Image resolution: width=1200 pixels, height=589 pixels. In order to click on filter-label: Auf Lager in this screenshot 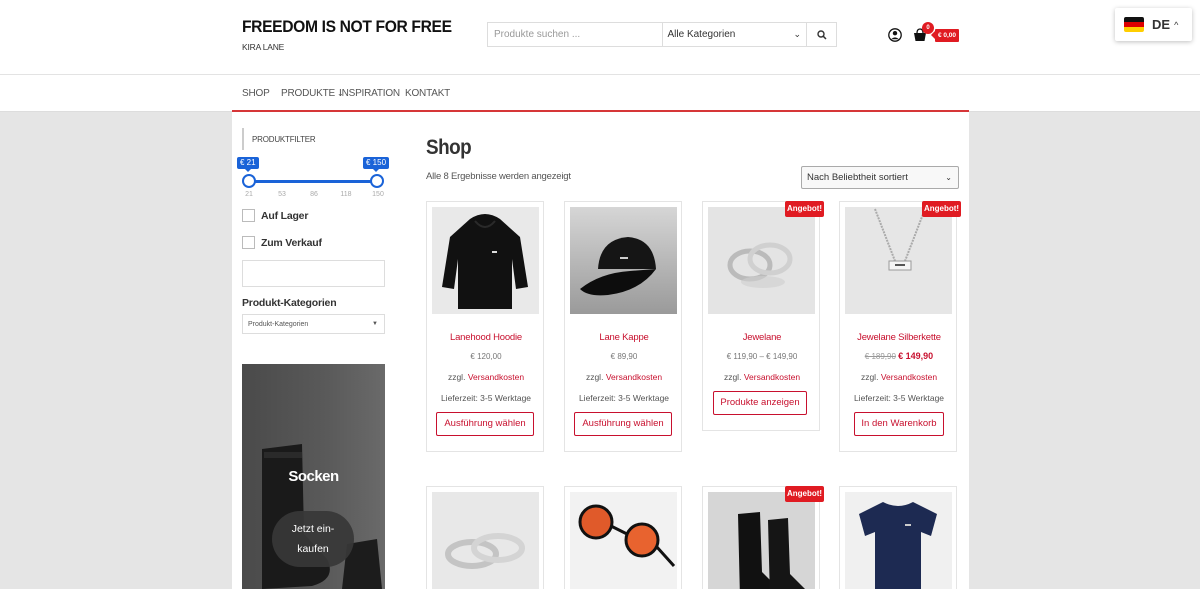, I will do `click(285, 215)`.